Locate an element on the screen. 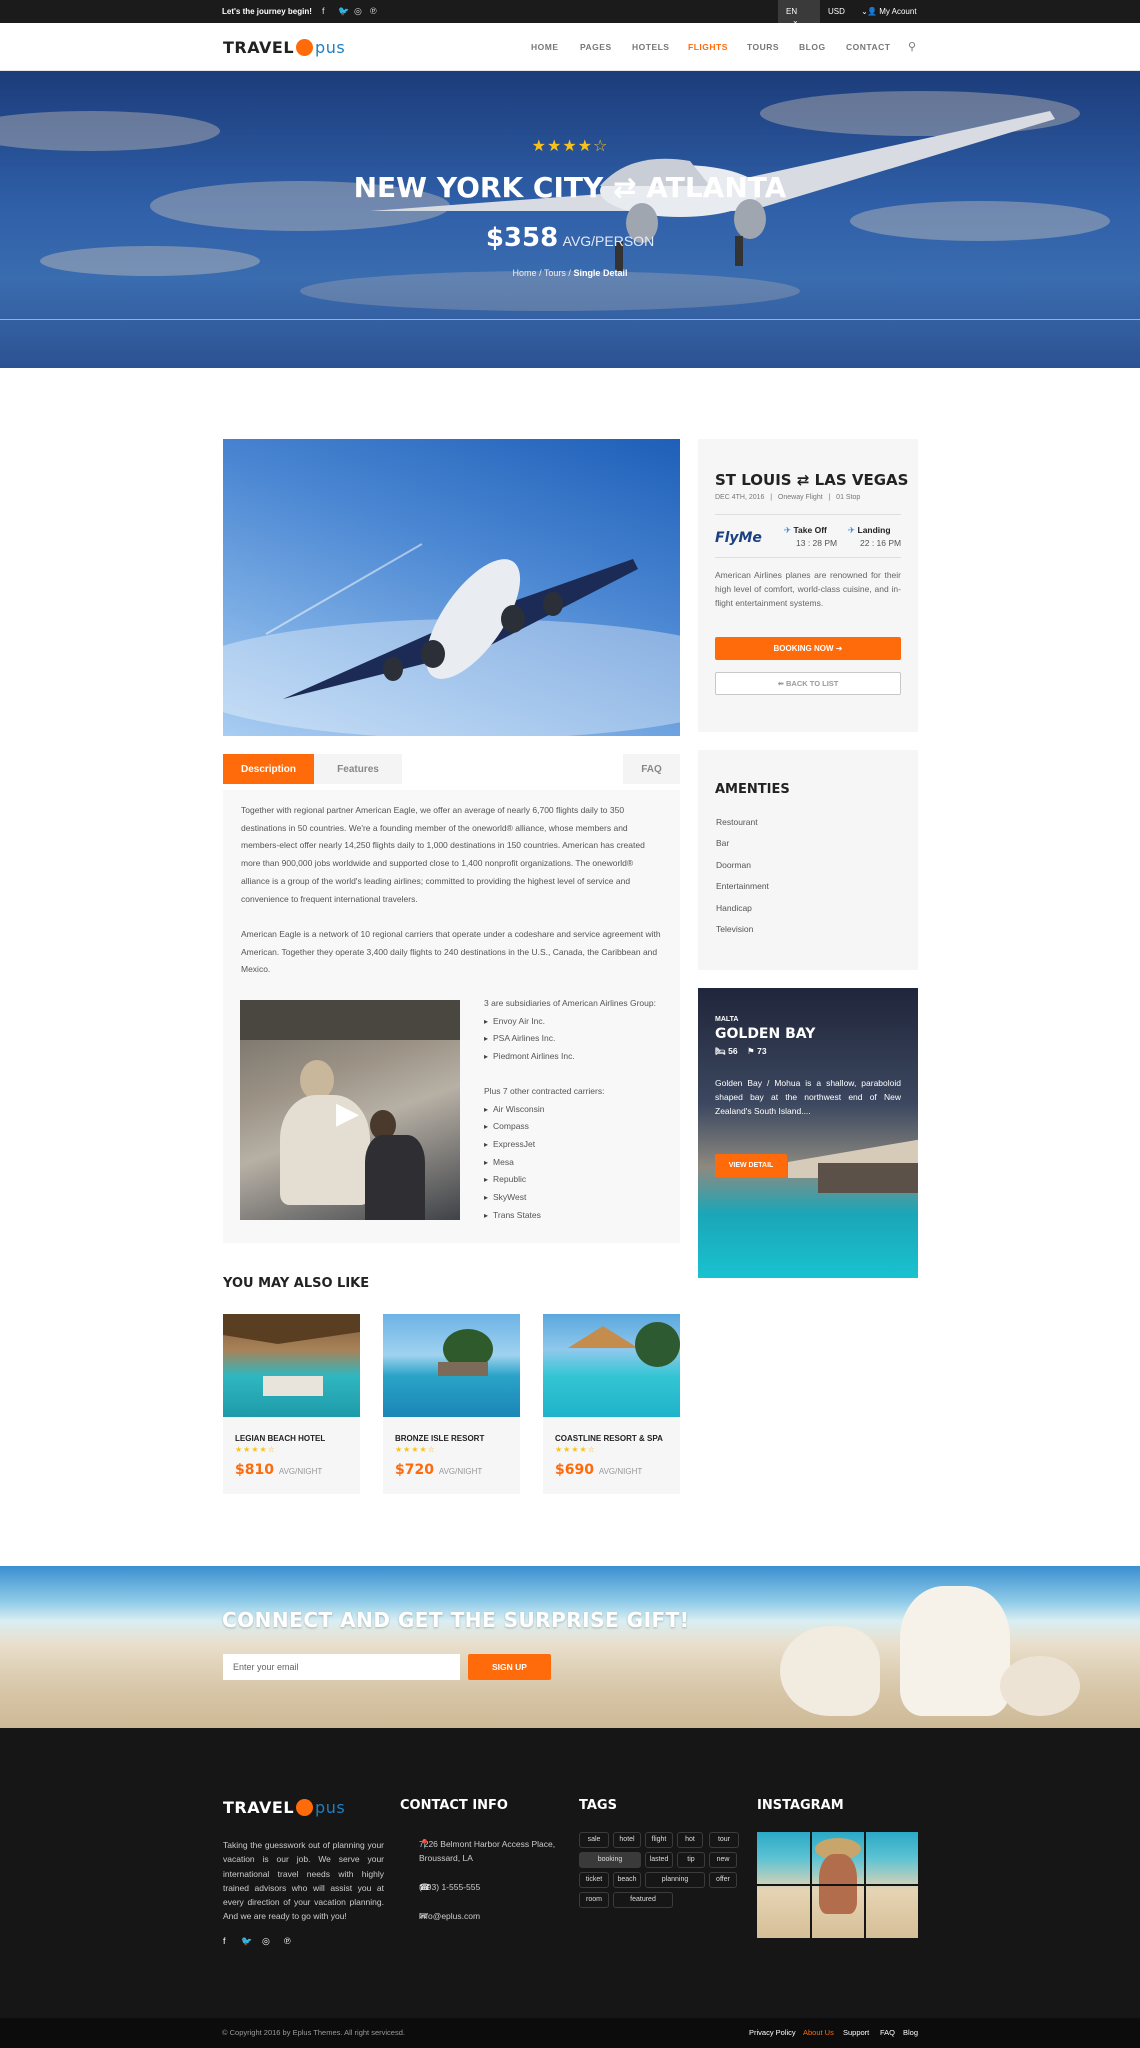 The height and width of the screenshot is (2048, 1140). about-us-link: About Us is located at coordinates (818, 2032).